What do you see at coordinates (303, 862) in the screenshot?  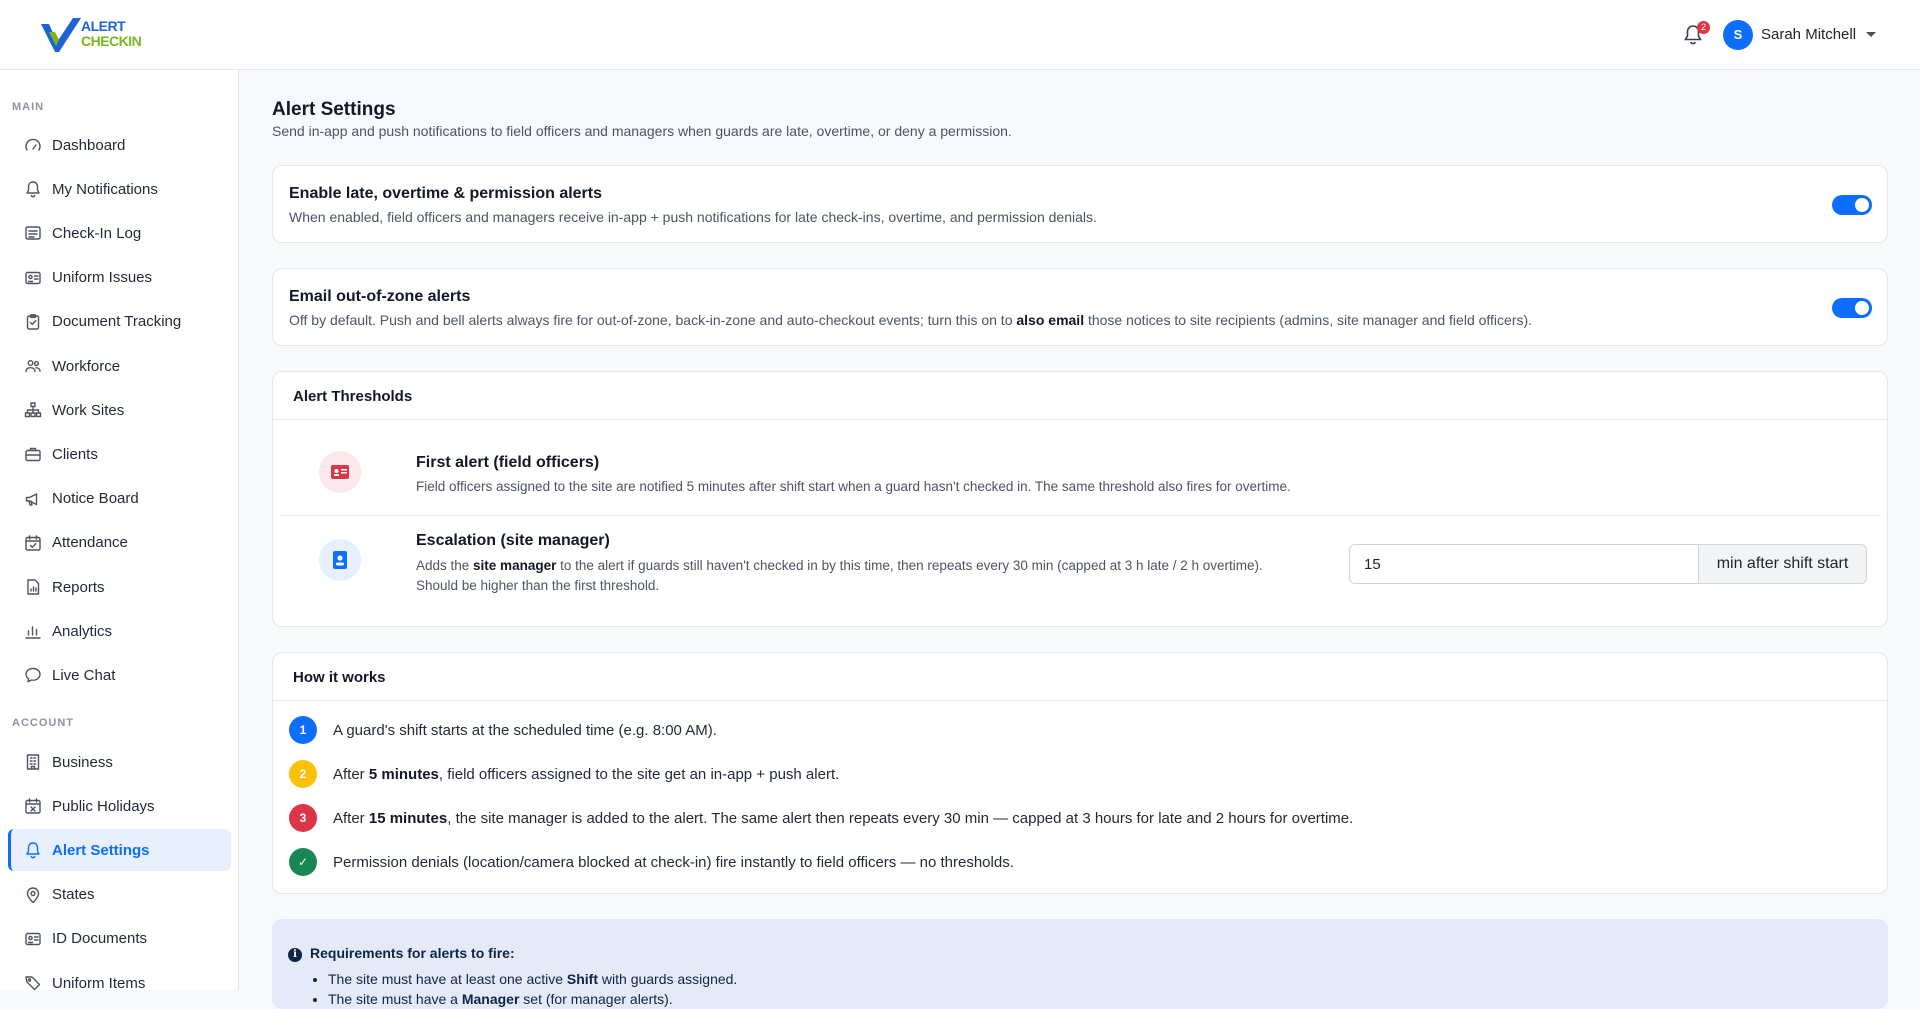 I see `step-number-badge: ✓` at bounding box center [303, 862].